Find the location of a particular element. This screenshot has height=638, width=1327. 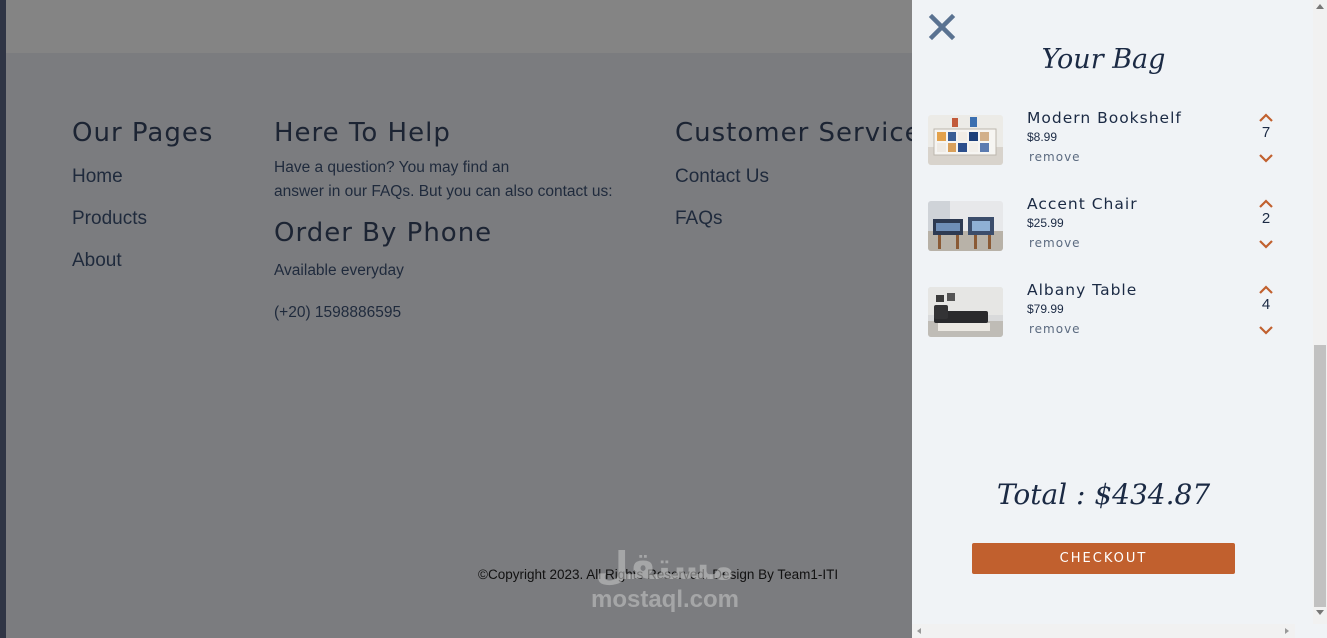

cart-item-name: Modern Bookshelf is located at coordinates (1104, 118).